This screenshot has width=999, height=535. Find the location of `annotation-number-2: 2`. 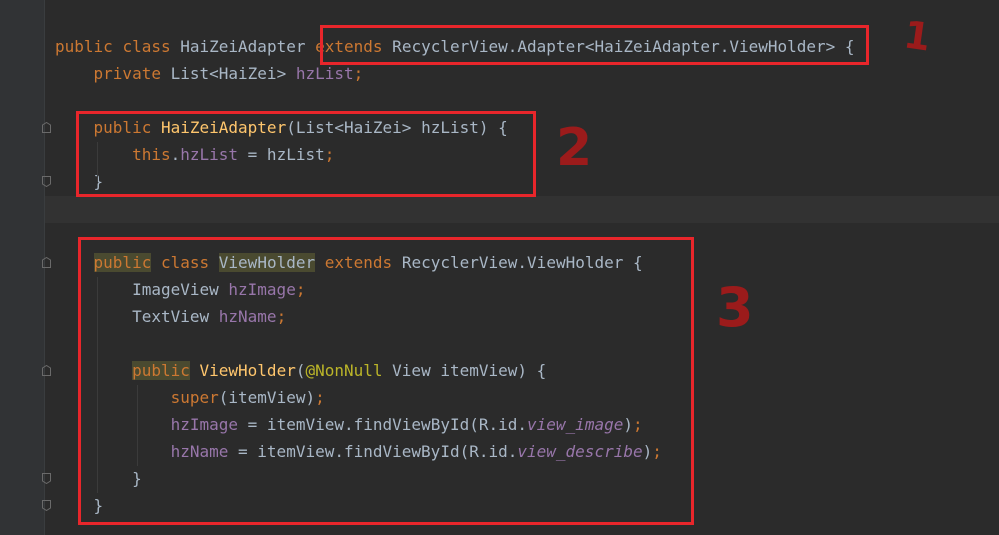

annotation-number-2: 2 is located at coordinates (574, 148).